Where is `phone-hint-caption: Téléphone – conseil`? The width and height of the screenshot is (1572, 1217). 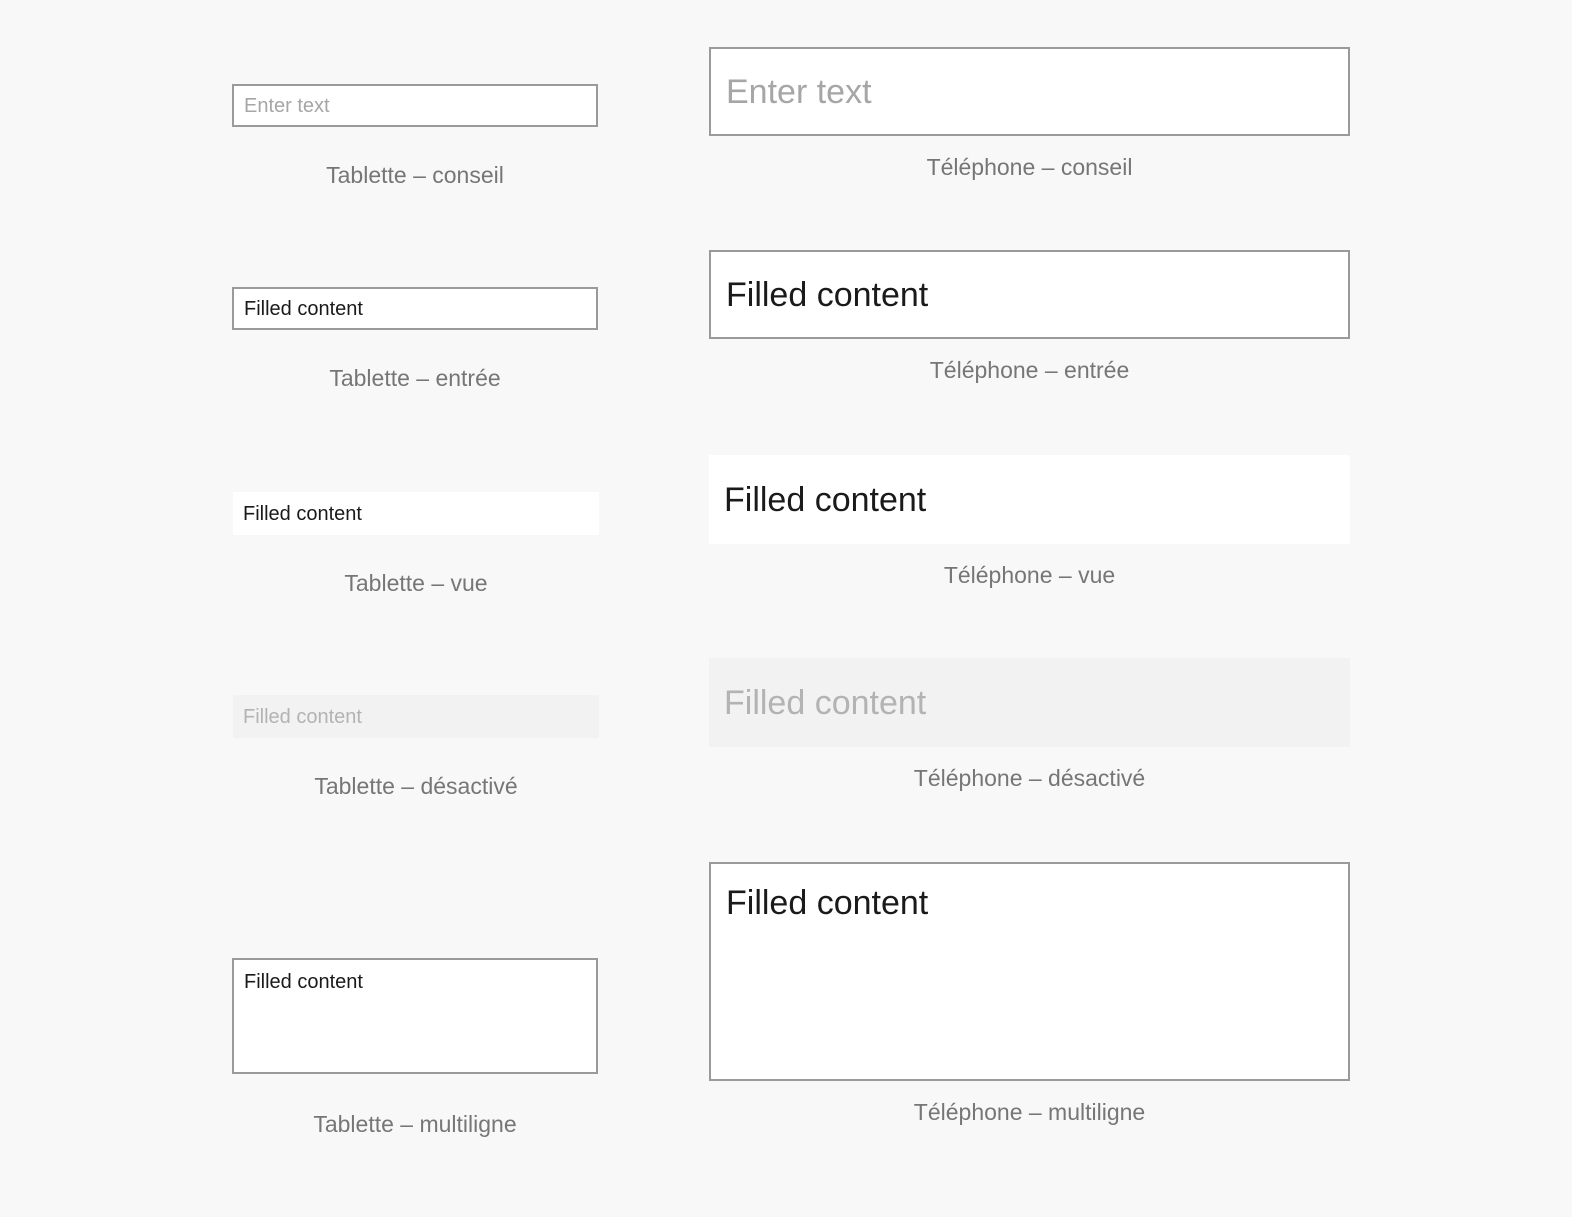
phone-hint-caption: Téléphone – conseil is located at coordinates (1029, 167).